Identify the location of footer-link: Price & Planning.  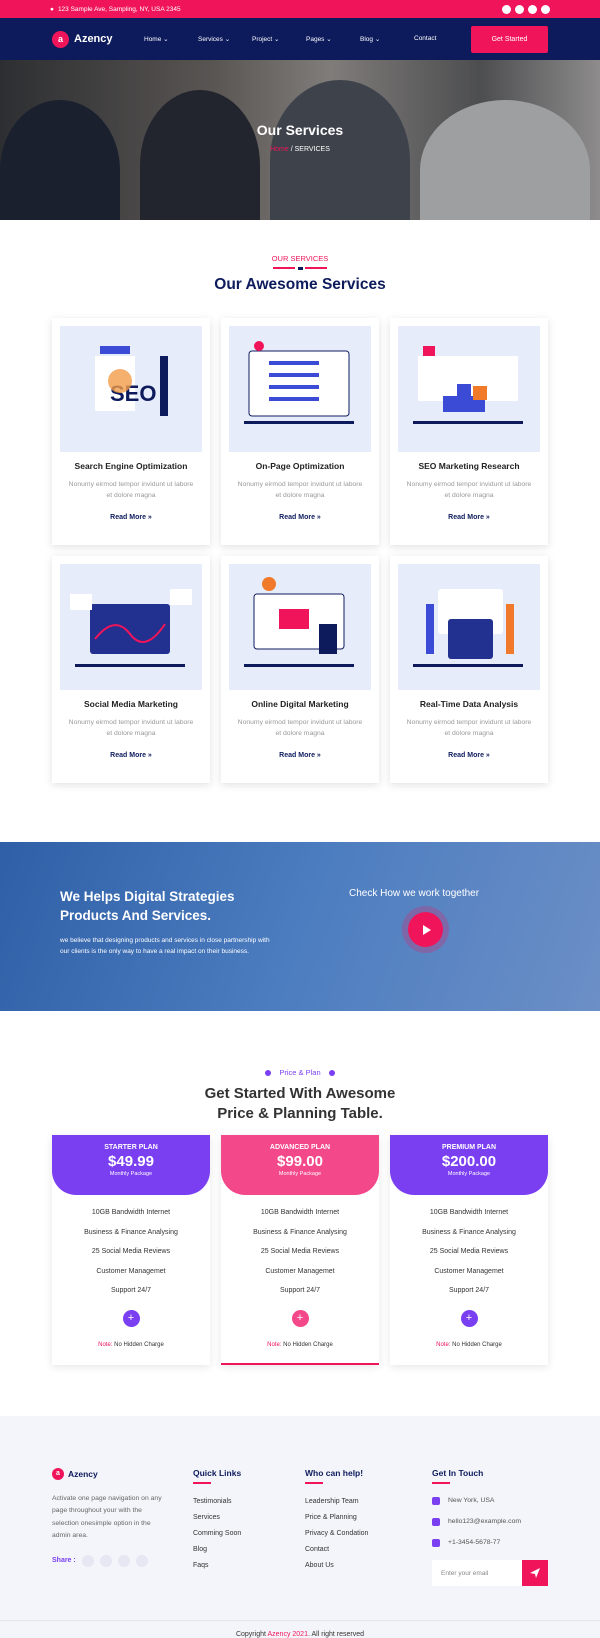
(336, 1522).